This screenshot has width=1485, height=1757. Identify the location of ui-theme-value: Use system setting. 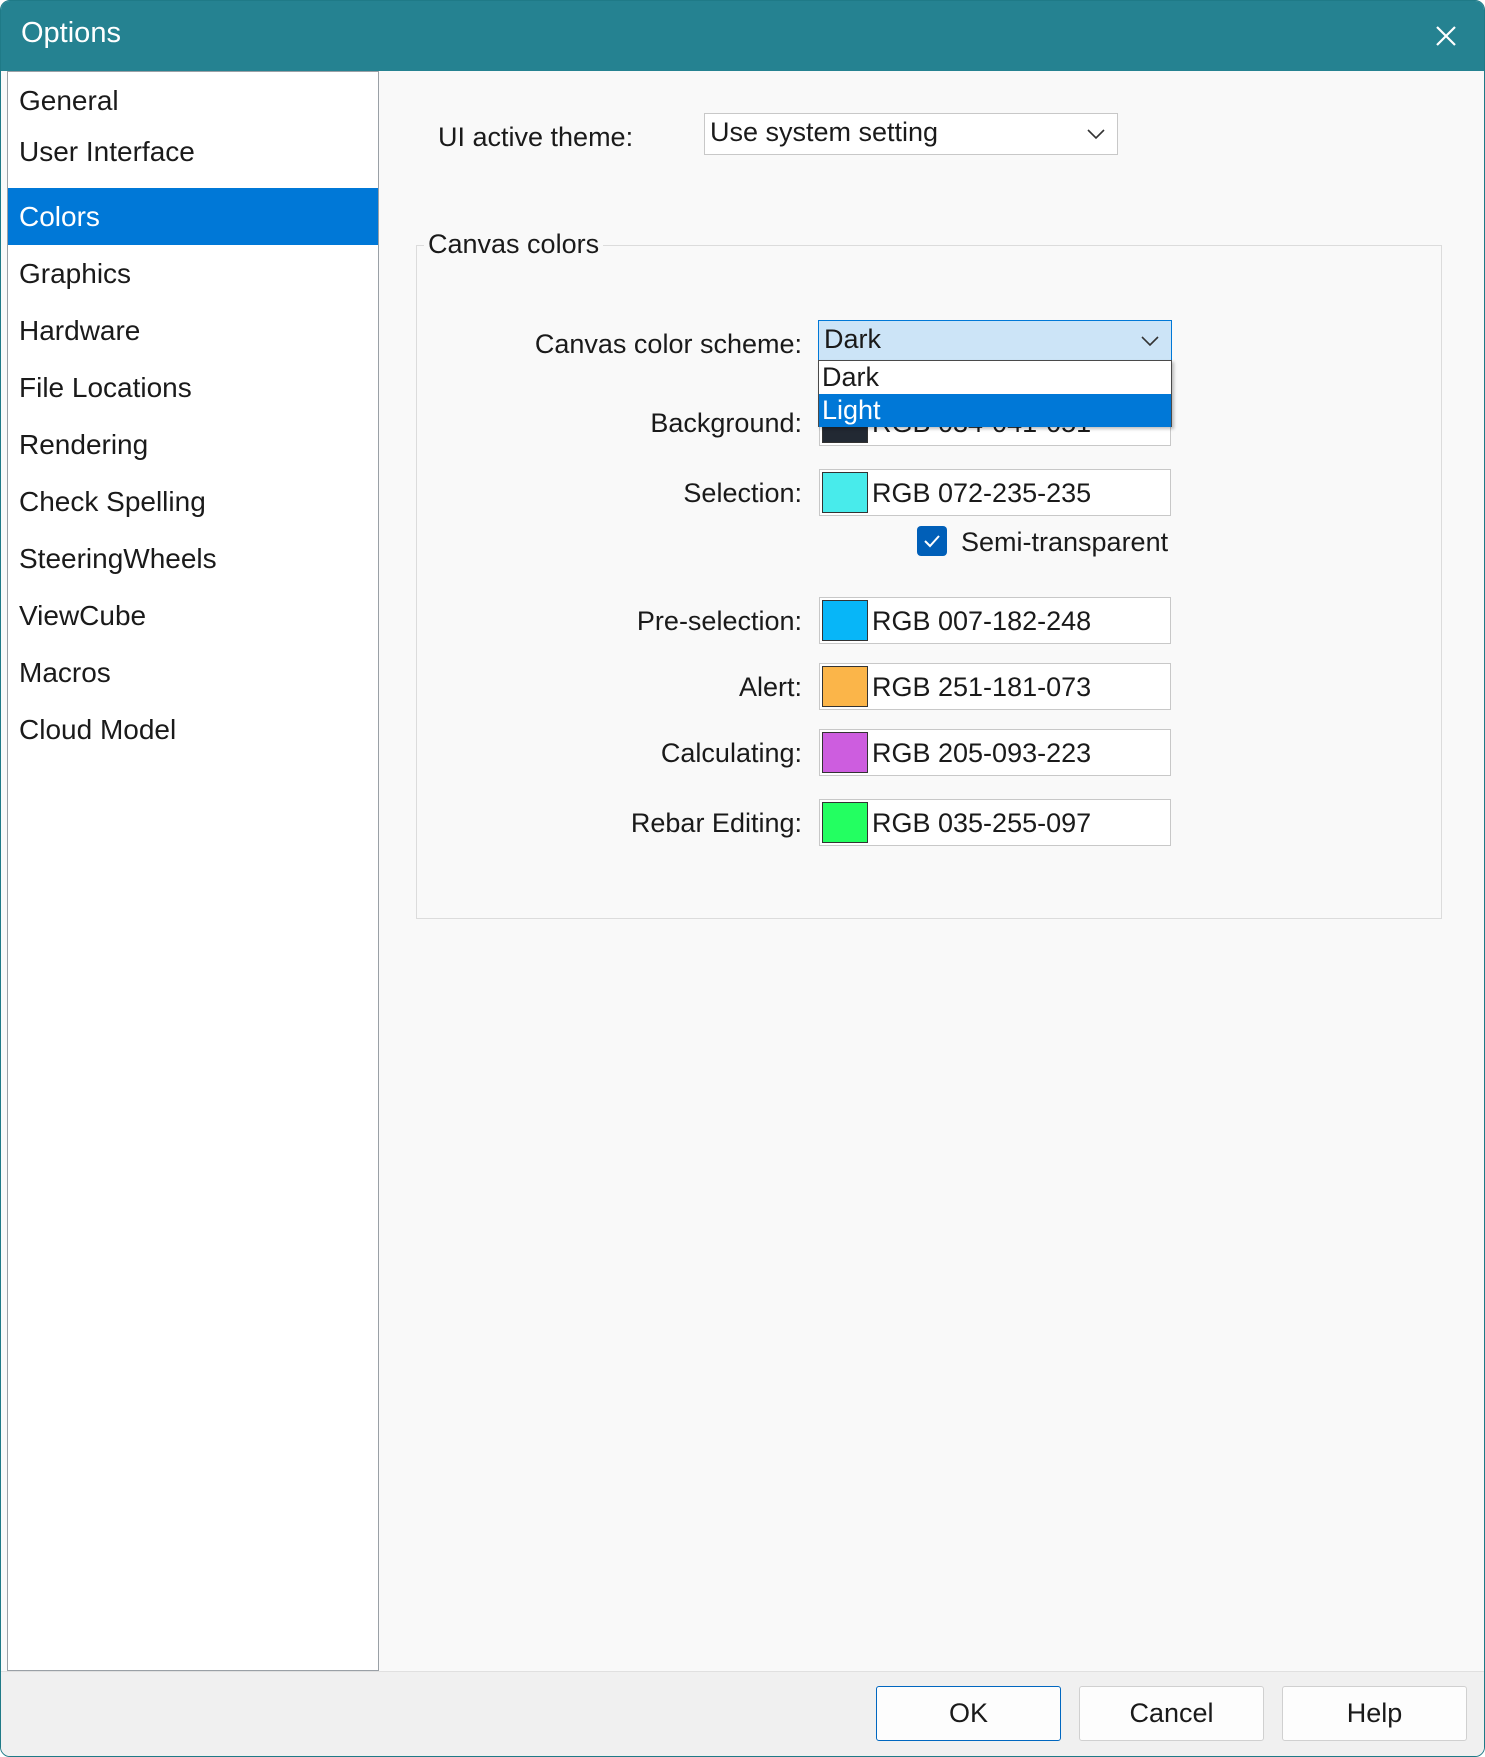
(824, 132).